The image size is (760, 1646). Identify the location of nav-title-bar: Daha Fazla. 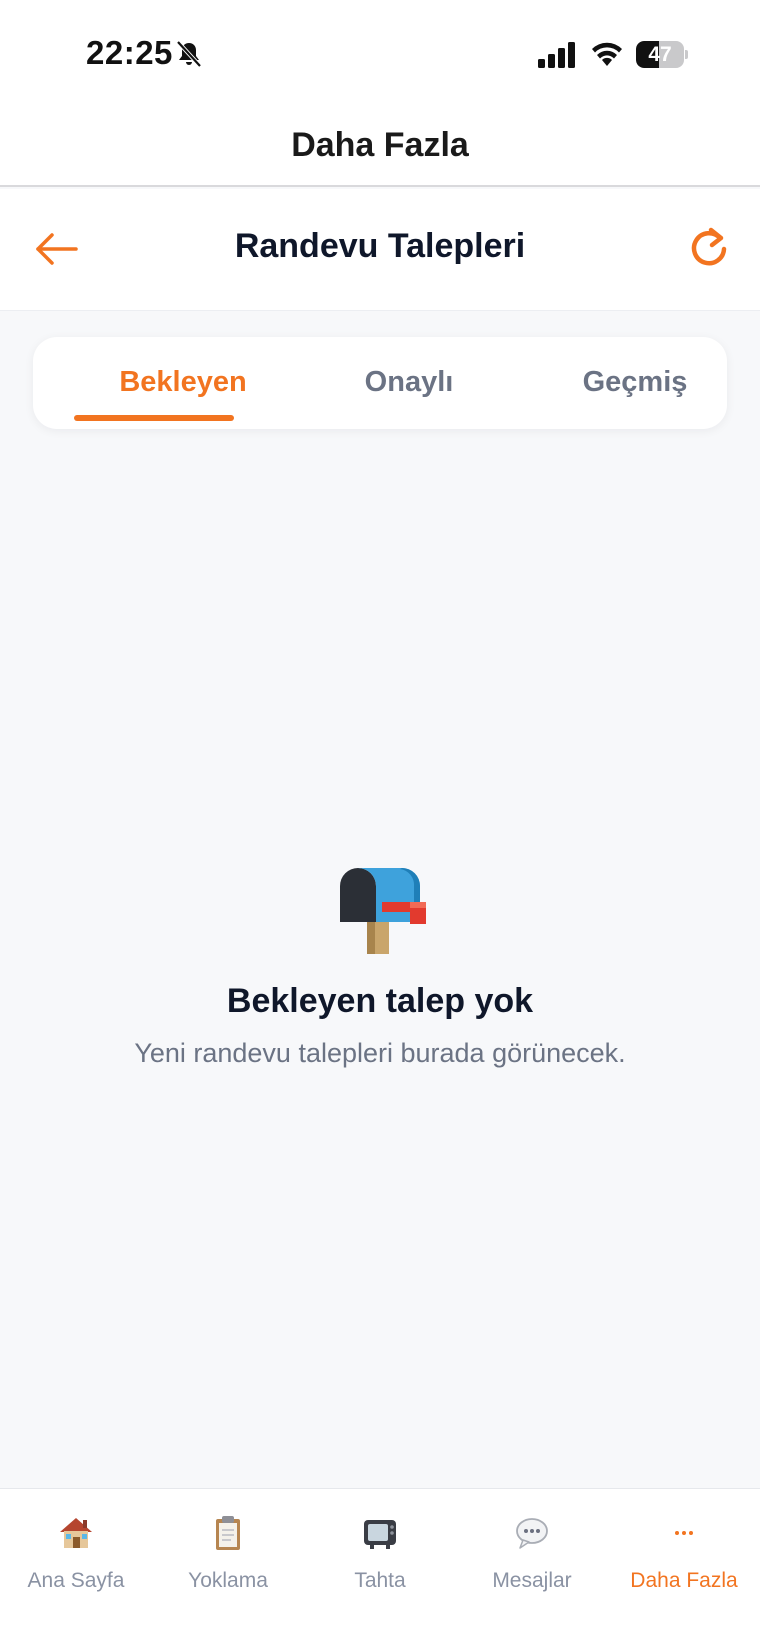
(380, 149).